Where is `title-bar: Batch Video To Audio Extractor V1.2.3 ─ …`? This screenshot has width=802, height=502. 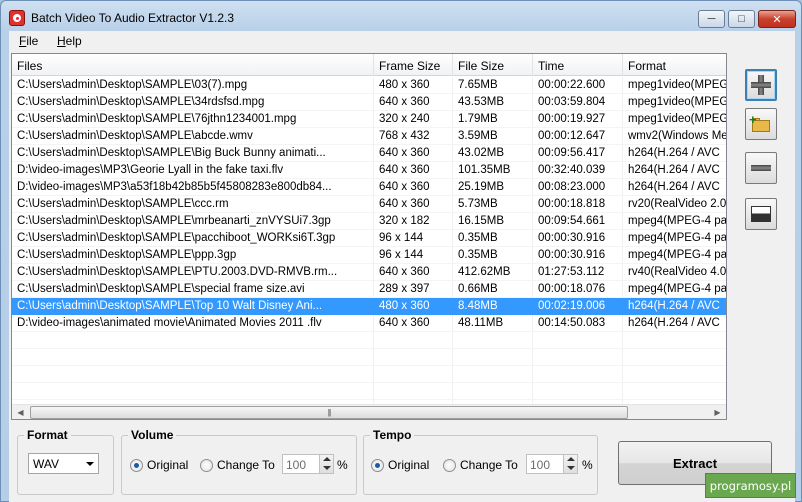
title-bar: Batch Video To Audio Extractor V1.2.3 ─ … is located at coordinates (401, 16).